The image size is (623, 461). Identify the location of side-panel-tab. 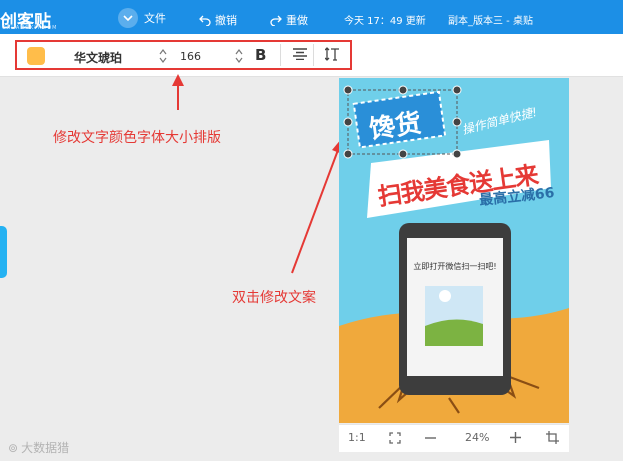
(3, 252).